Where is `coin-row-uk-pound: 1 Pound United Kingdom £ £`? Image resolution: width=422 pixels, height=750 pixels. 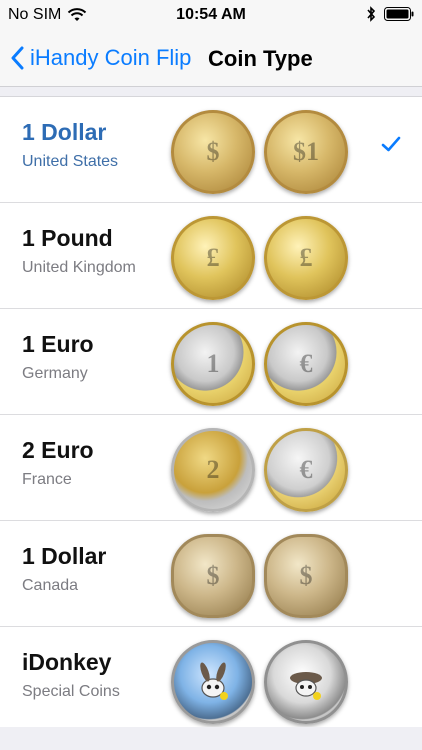 coin-row-uk-pound: 1 Pound United Kingdom £ £ is located at coordinates (211, 256).